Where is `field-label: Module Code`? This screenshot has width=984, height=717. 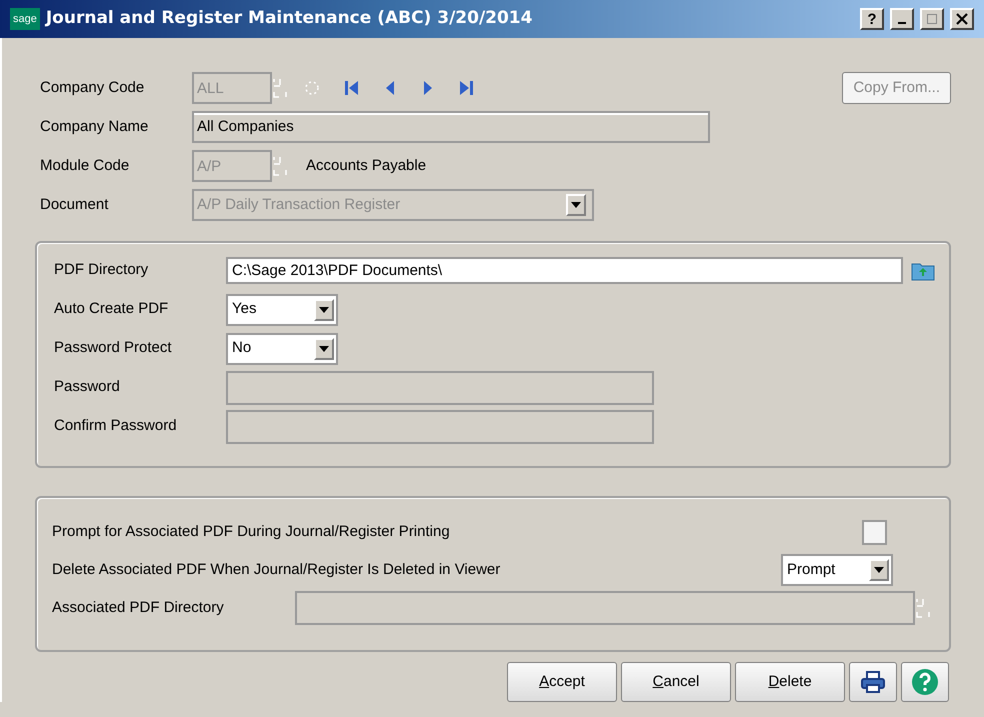
field-label: Module Code is located at coordinates (85, 166).